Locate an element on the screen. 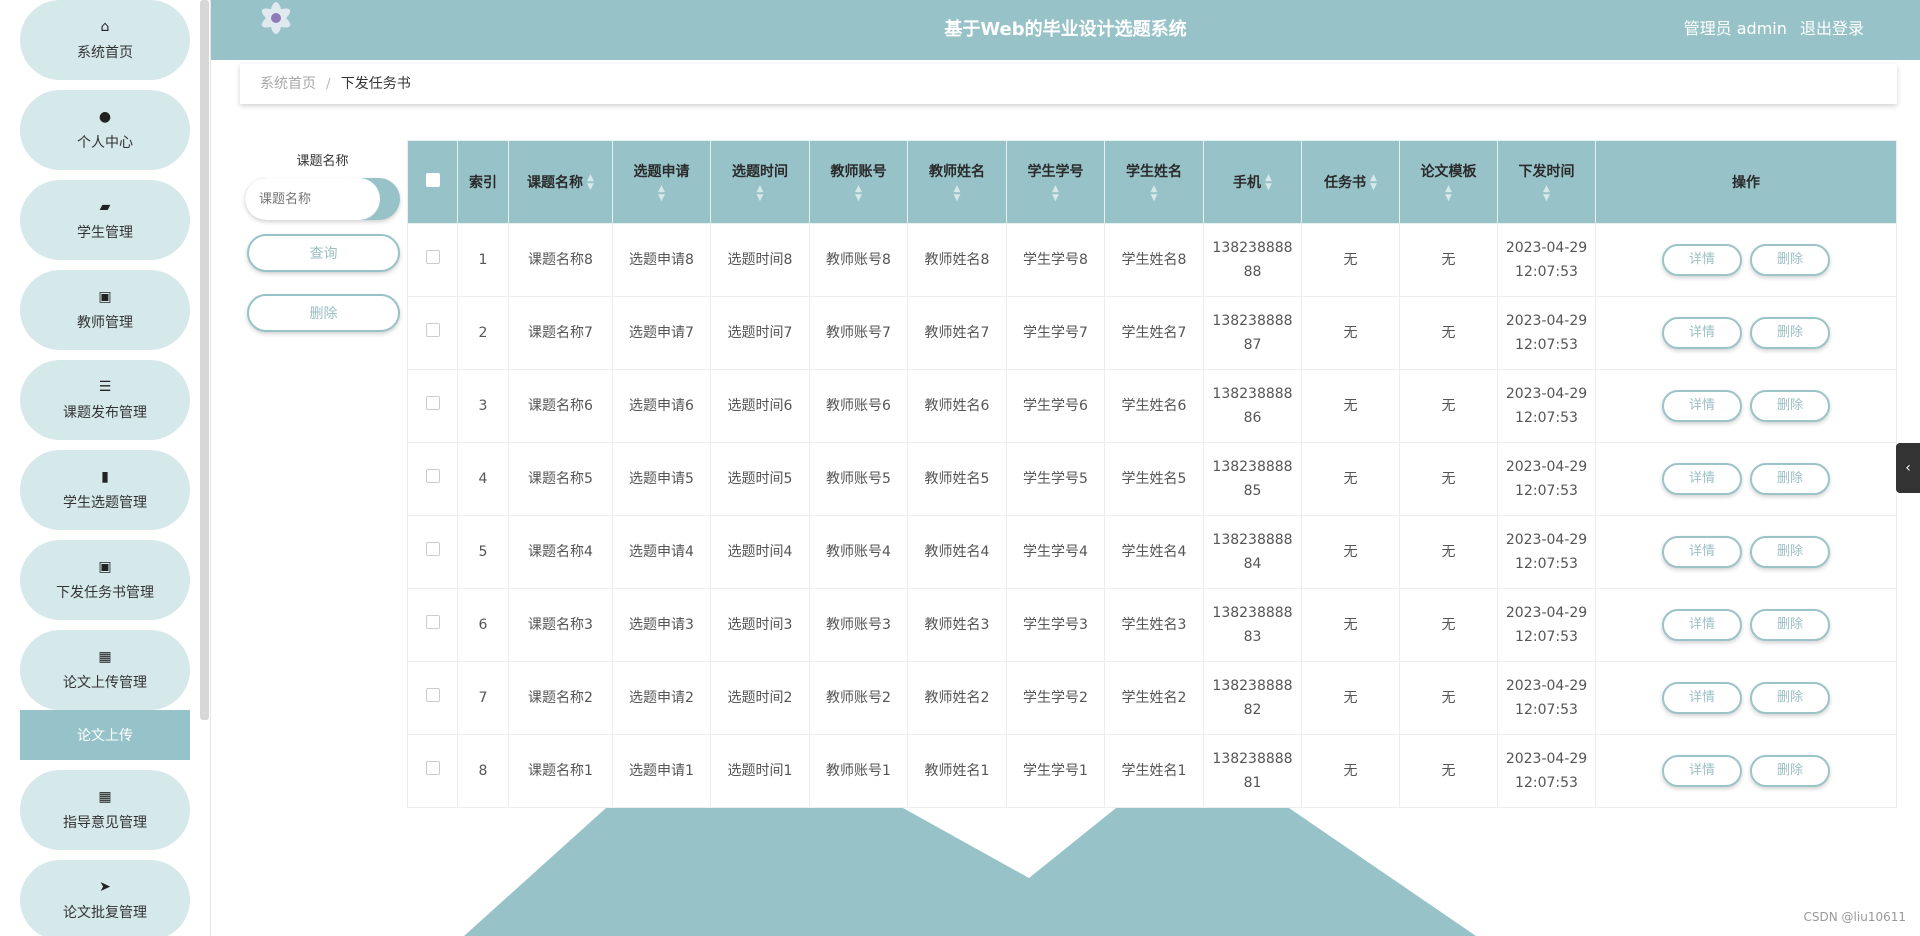  sidebar-item-7: ▣ 下发任务书管理 is located at coordinates (105, 580).